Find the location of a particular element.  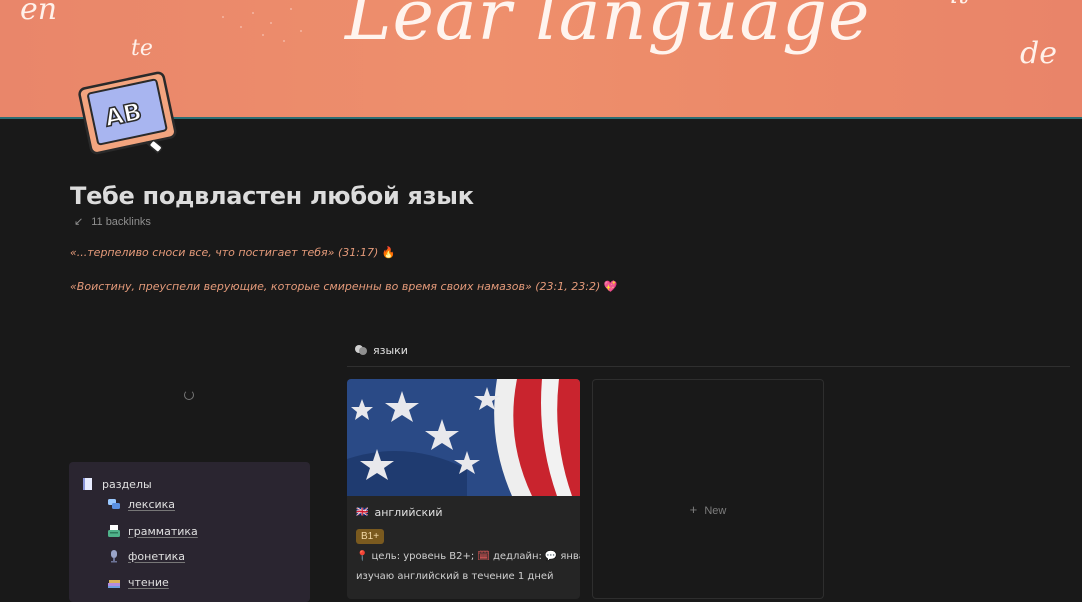

loading-spinner-icon is located at coordinates (189, 395).